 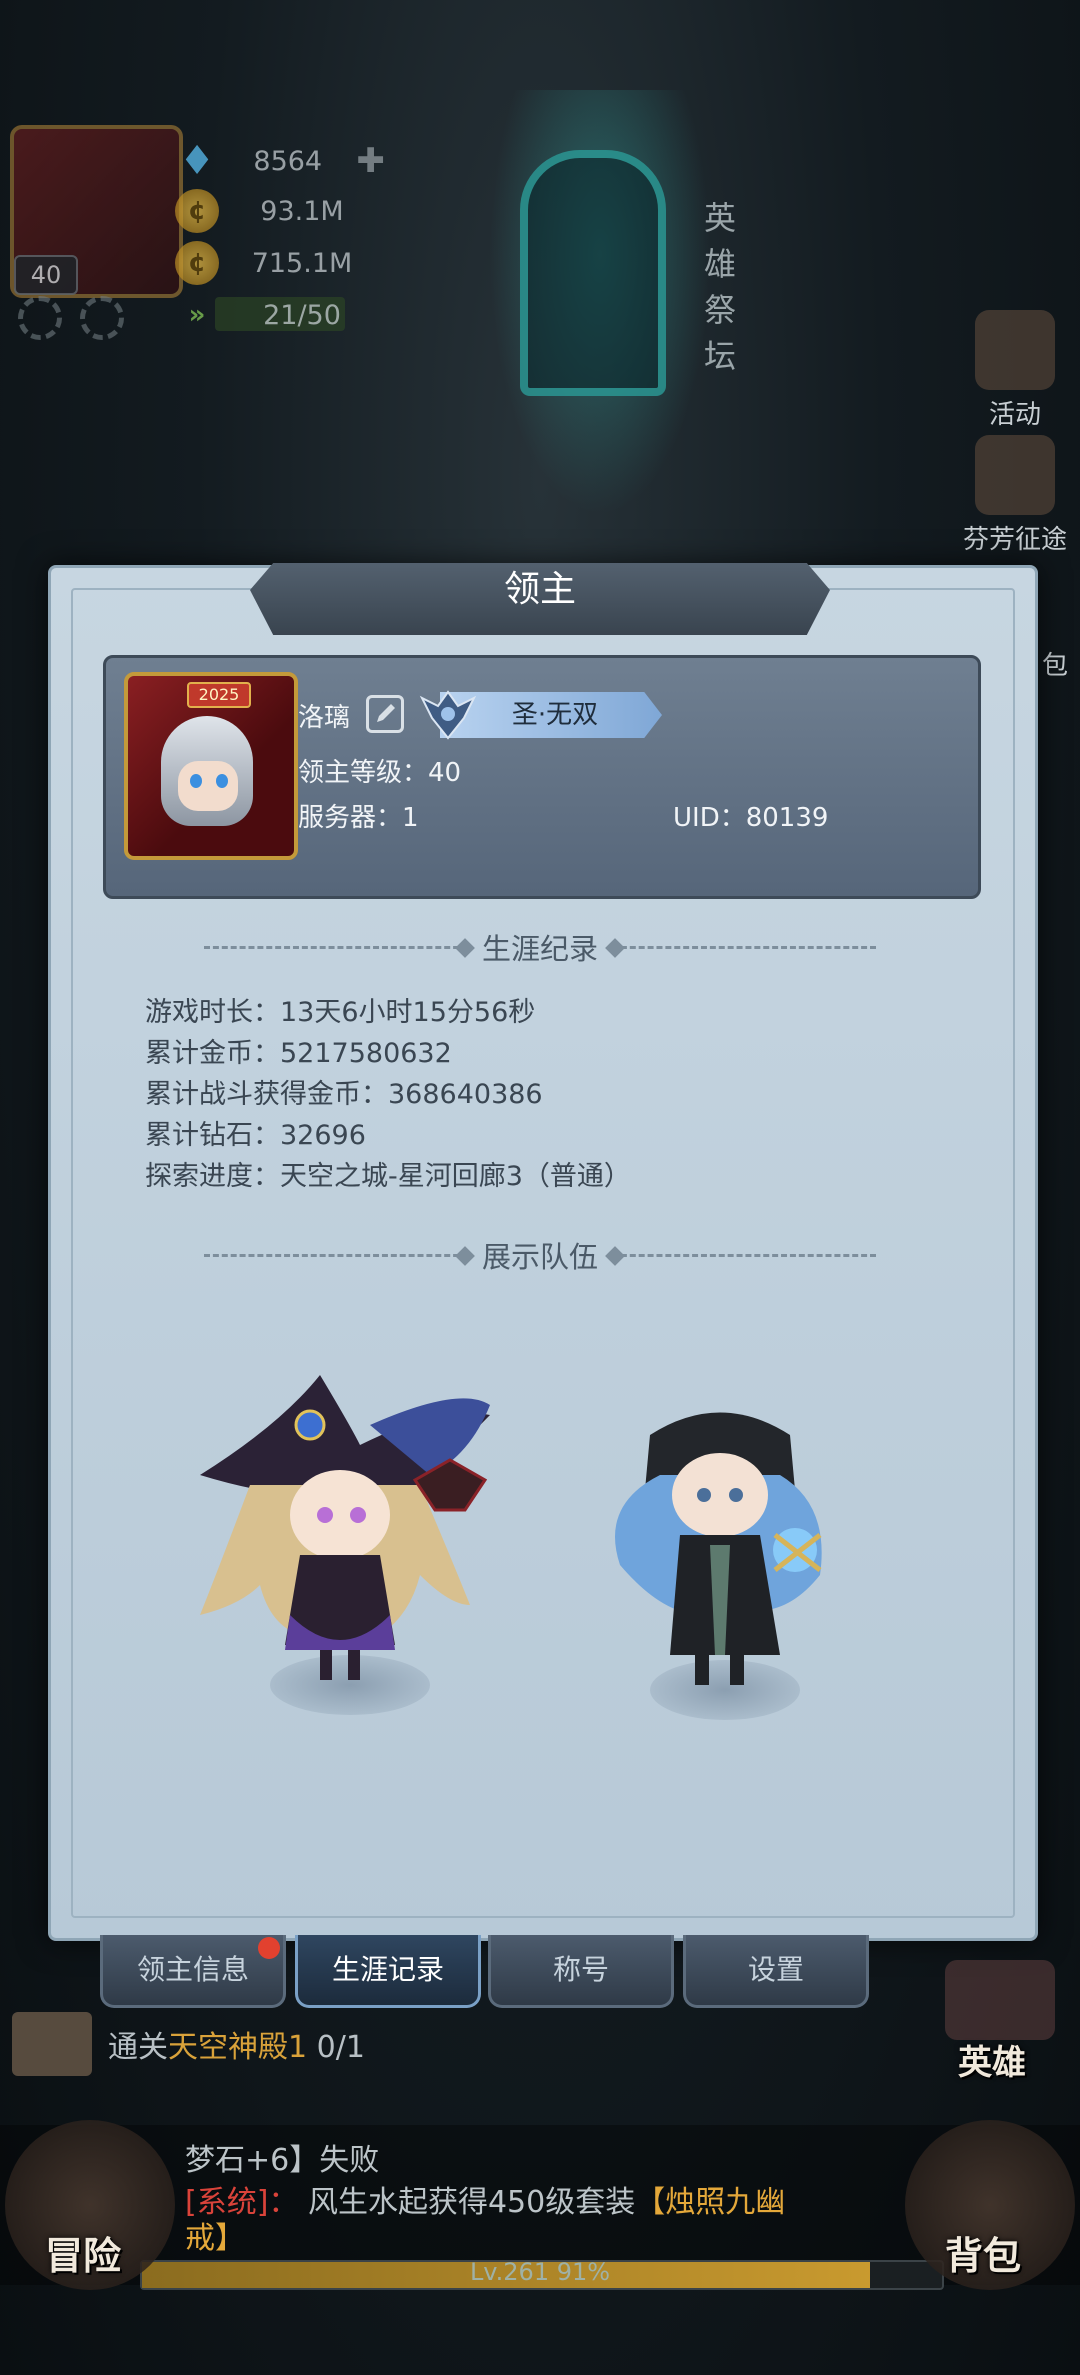 I want to click on event-button: 活动, so click(x=1015, y=370).